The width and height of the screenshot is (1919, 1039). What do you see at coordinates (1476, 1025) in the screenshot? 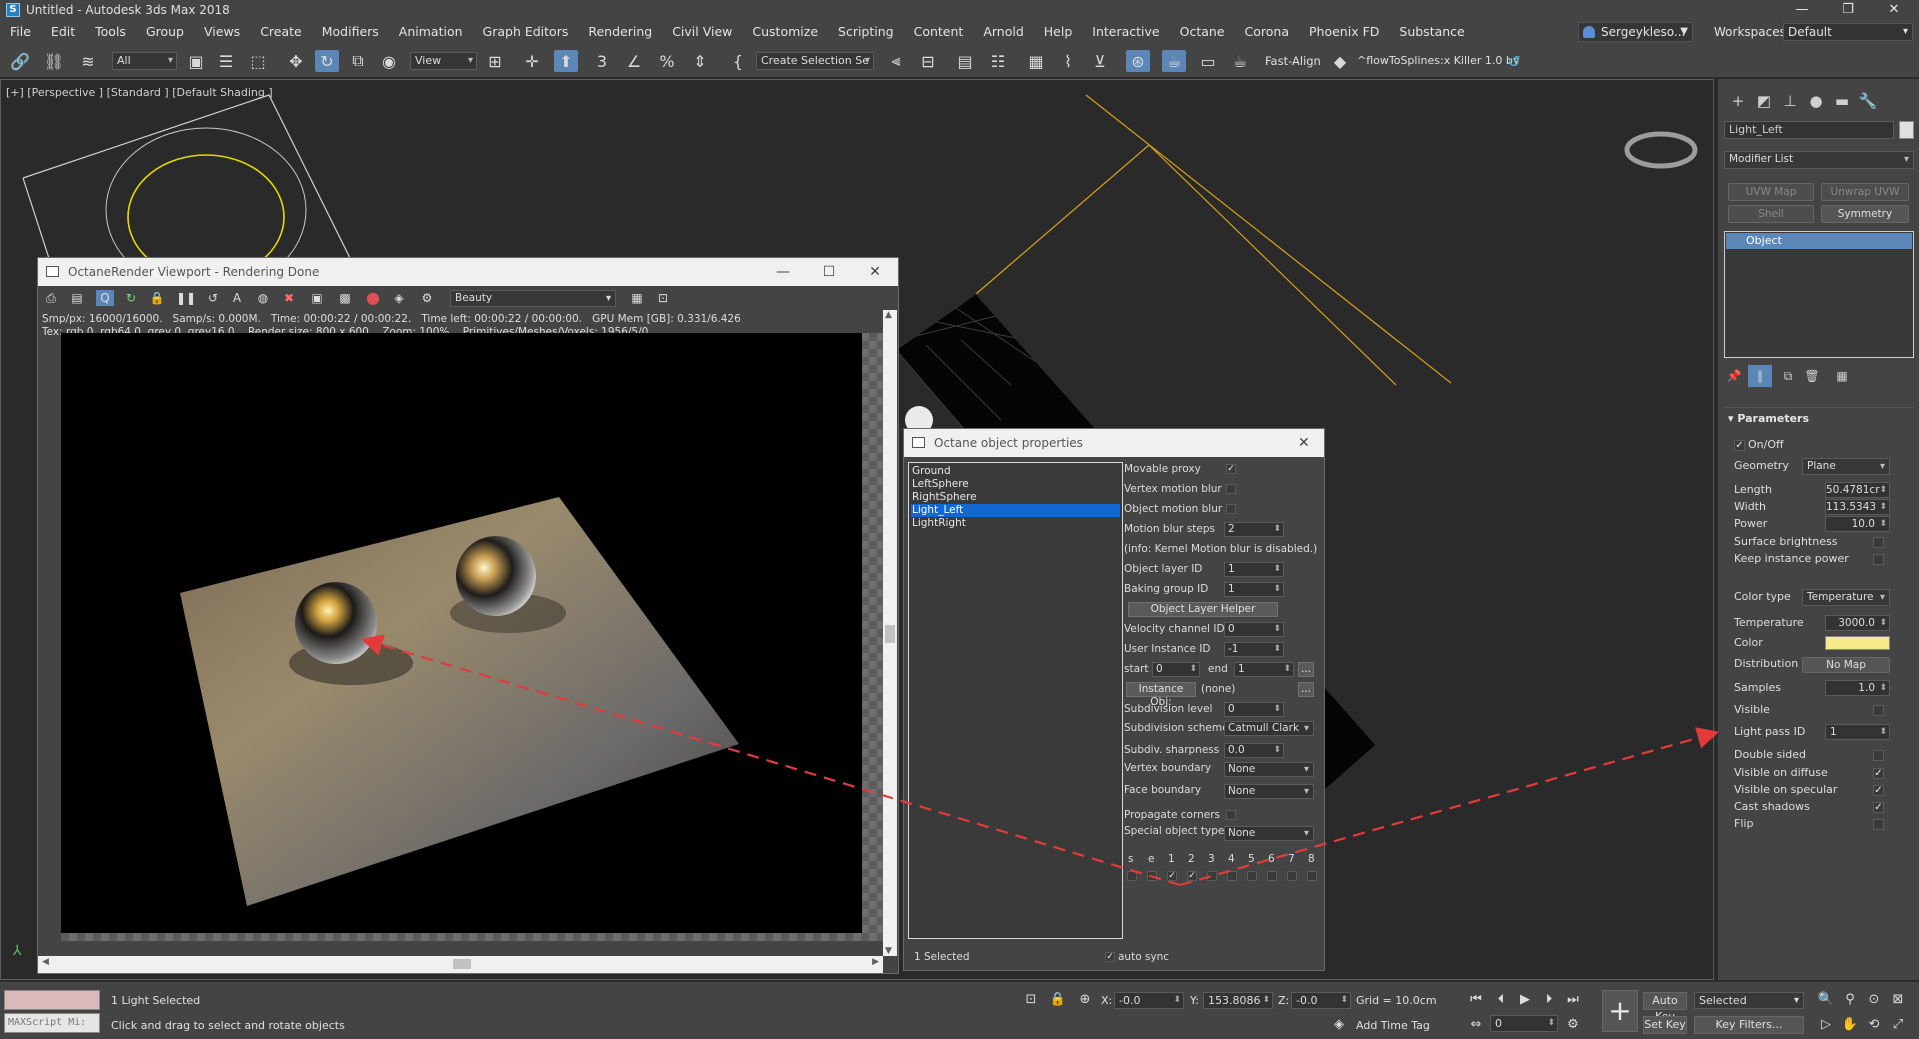
I see `key-mode-icon: ⇔` at bounding box center [1476, 1025].